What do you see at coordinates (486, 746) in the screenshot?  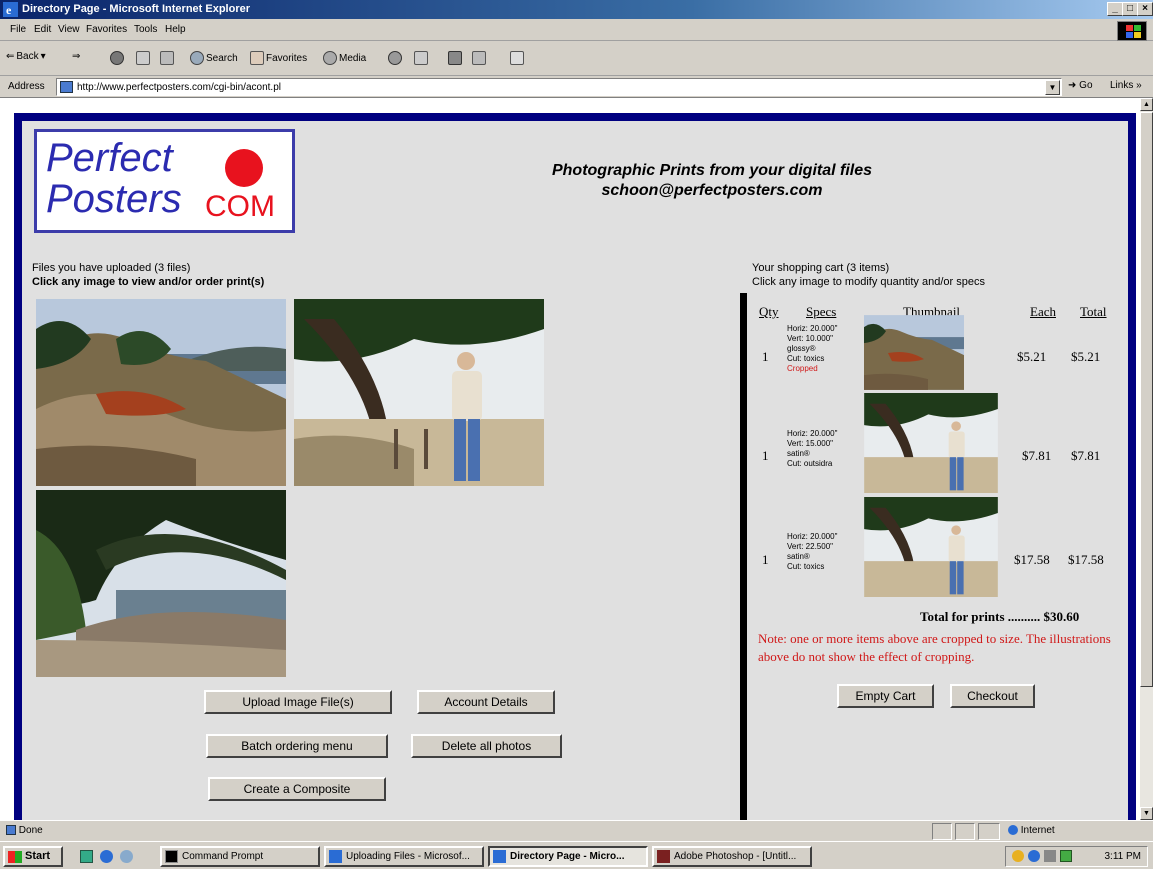 I see `delete-all-photos-button: Delete all photos` at bounding box center [486, 746].